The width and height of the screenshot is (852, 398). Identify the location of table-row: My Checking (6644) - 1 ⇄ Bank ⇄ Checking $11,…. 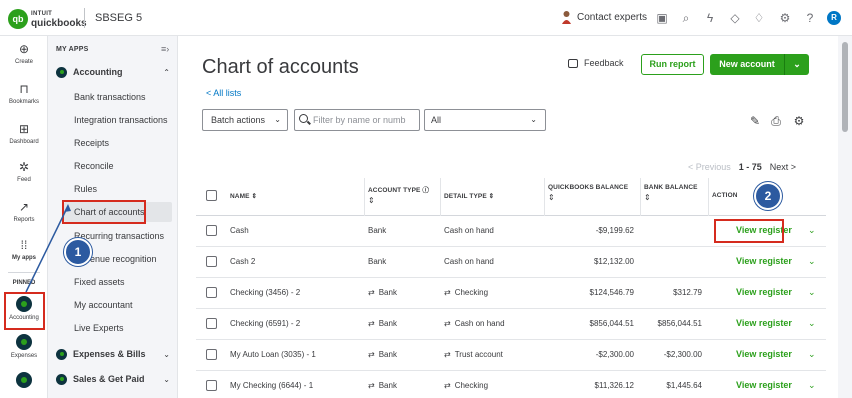
(511, 384).